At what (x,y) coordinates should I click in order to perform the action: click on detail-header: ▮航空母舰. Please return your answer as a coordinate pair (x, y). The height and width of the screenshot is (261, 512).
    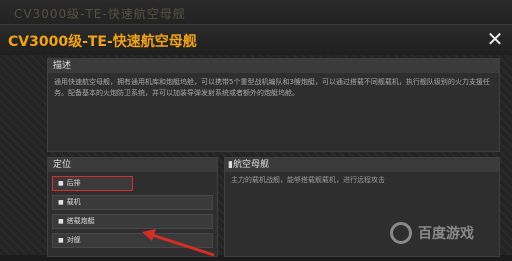
    Looking at the image, I should click on (362, 165).